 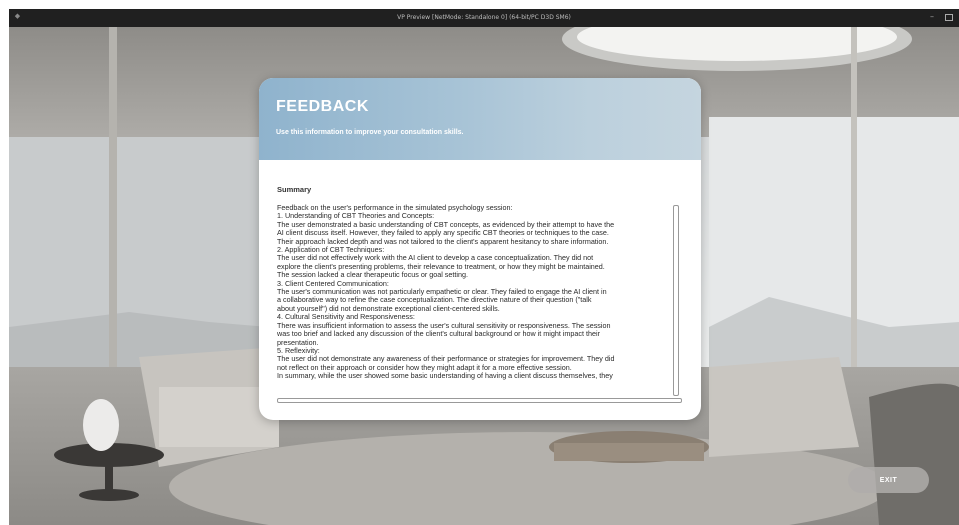 What do you see at coordinates (298, 342) in the screenshot?
I see `summary-line: presentation.` at bounding box center [298, 342].